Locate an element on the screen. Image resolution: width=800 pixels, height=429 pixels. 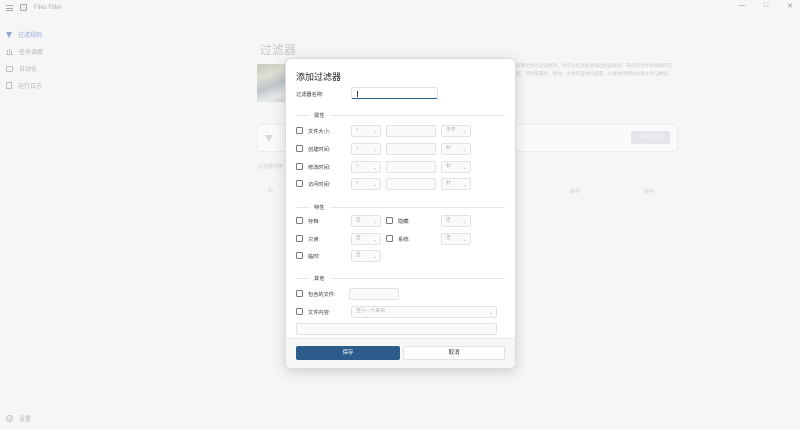
hidden-value: 否 is located at coordinates (448, 220).